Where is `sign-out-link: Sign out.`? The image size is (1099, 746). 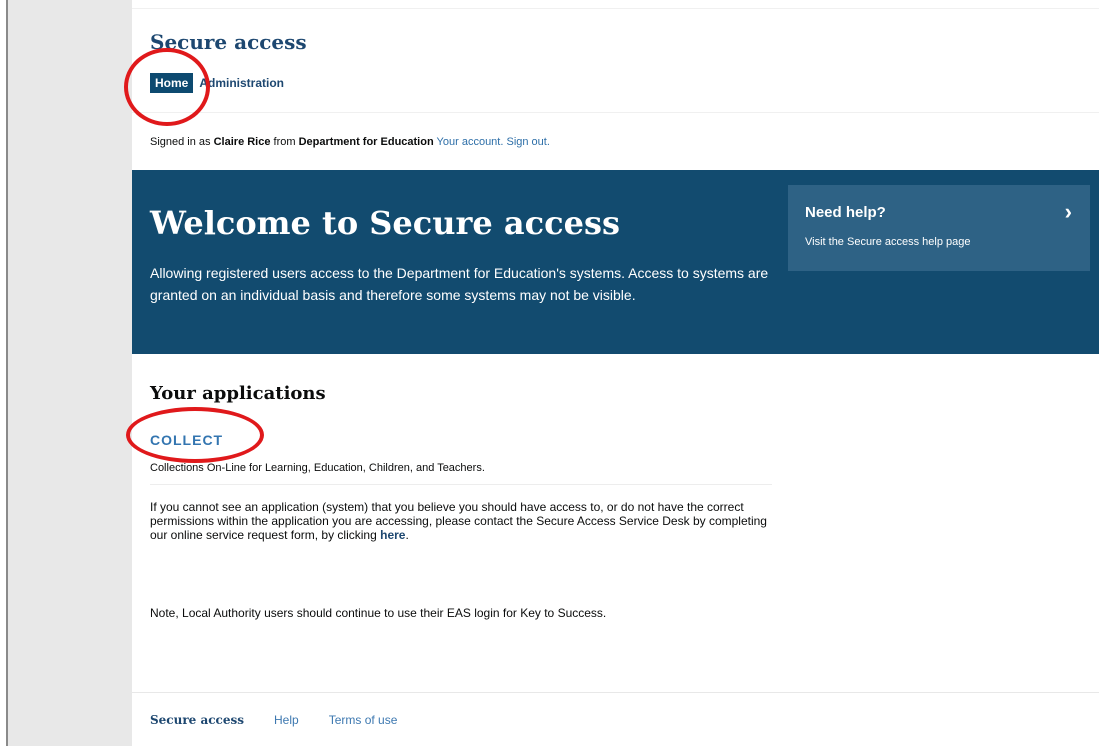 sign-out-link: Sign out. is located at coordinates (527, 142).